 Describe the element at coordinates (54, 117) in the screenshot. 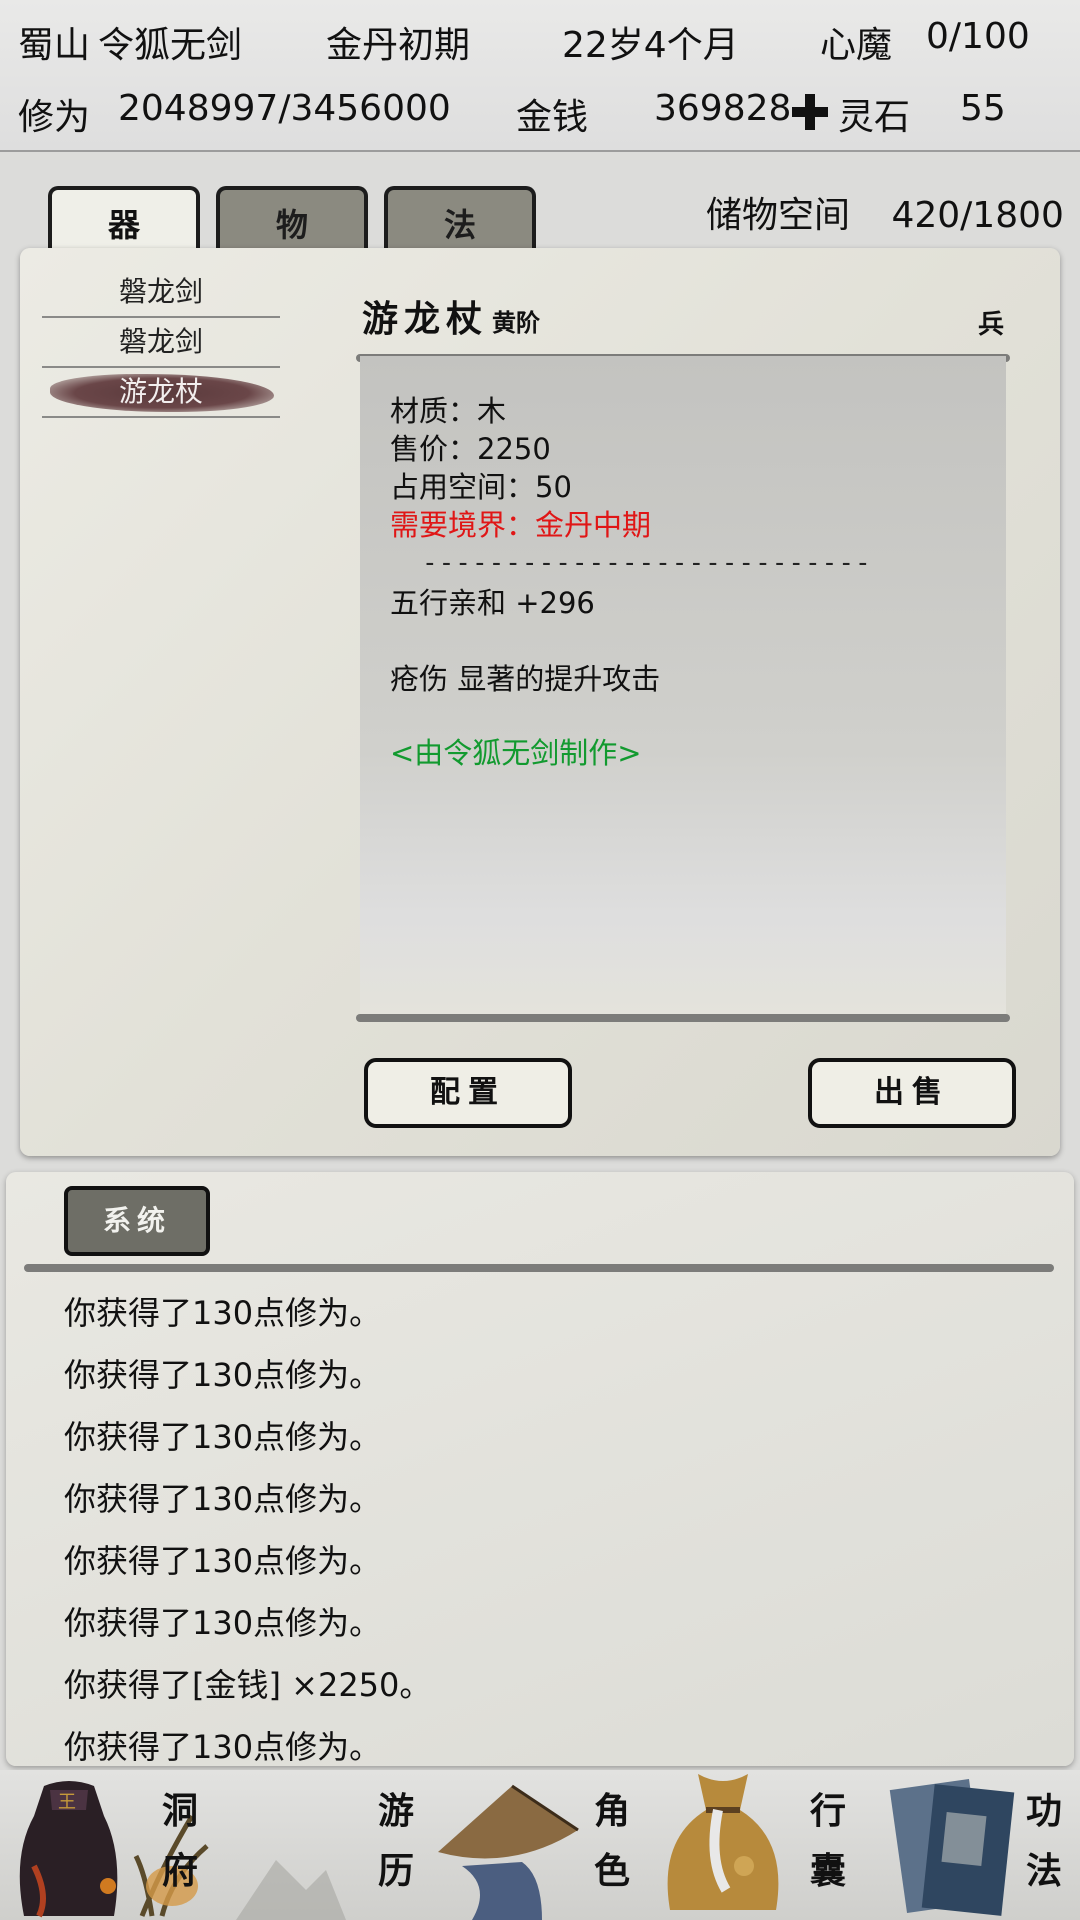

I see `cultivation-label: 修为` at that location.